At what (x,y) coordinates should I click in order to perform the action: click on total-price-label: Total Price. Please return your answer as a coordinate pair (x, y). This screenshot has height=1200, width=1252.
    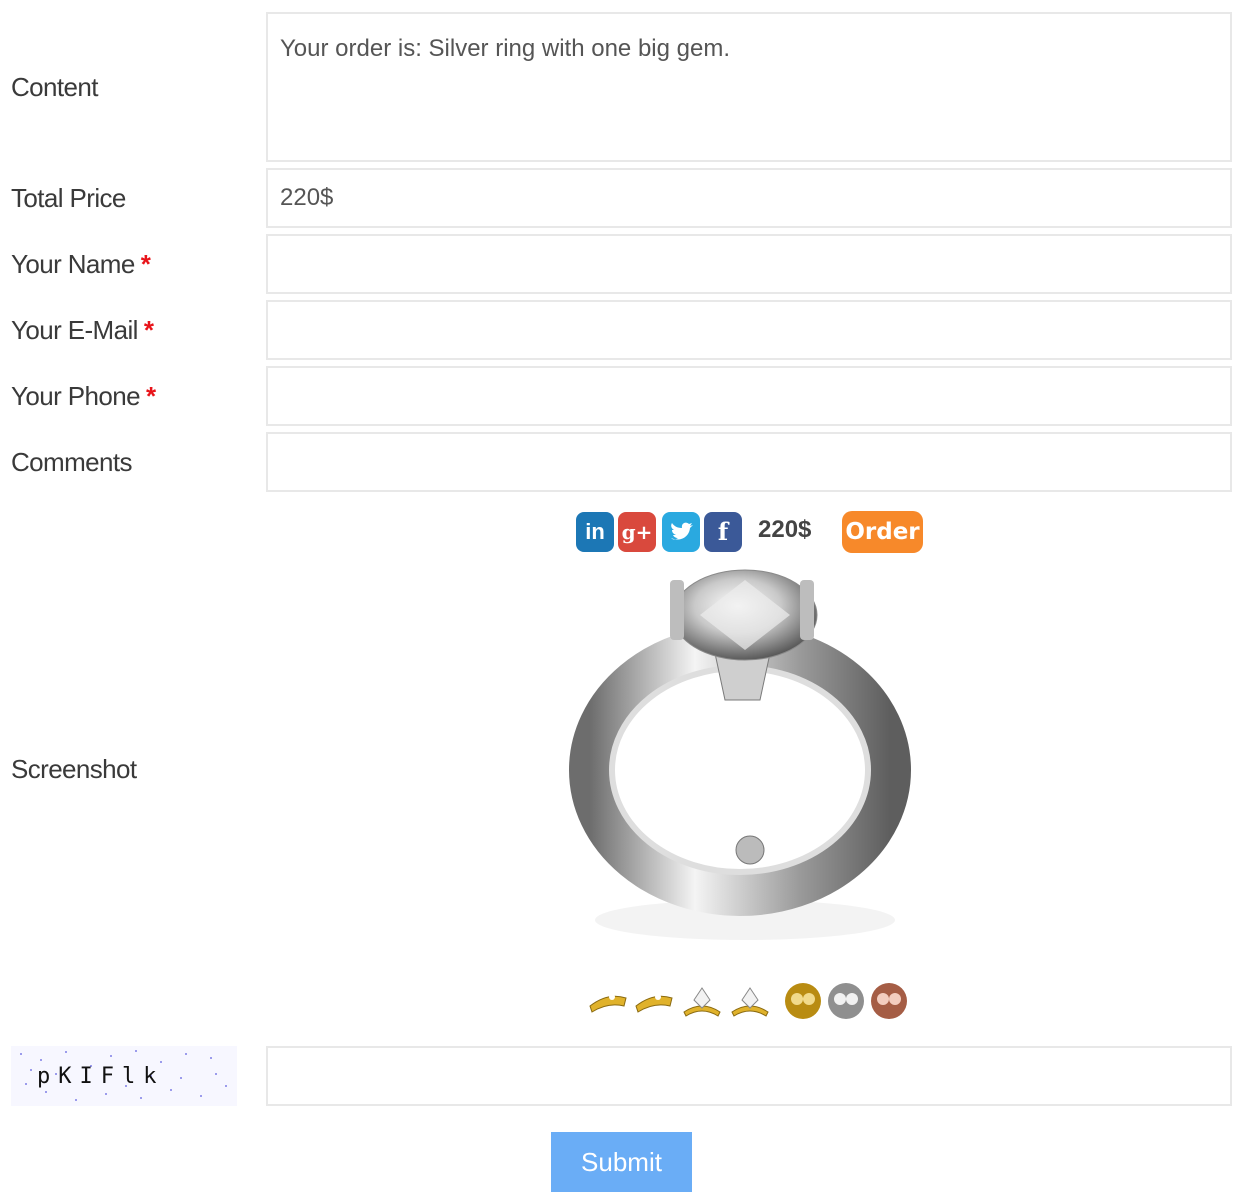
    Looking at the image, I should click on (68, 198).